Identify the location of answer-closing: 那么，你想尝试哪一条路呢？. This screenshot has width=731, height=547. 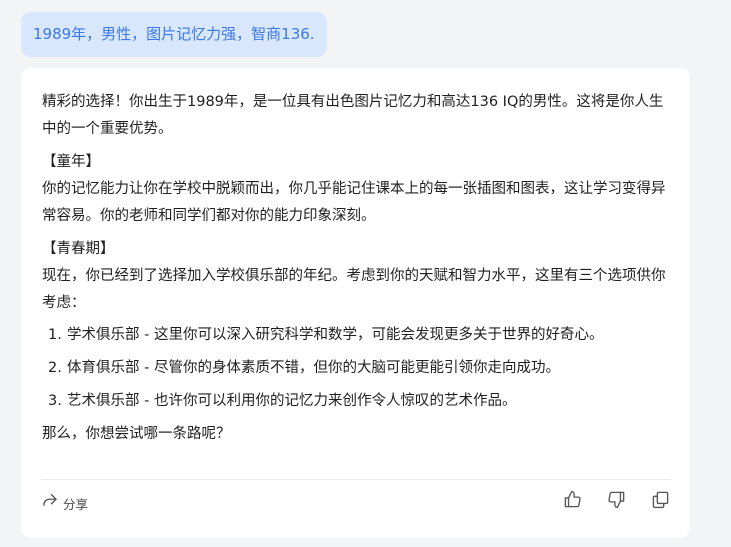
(136, 434).